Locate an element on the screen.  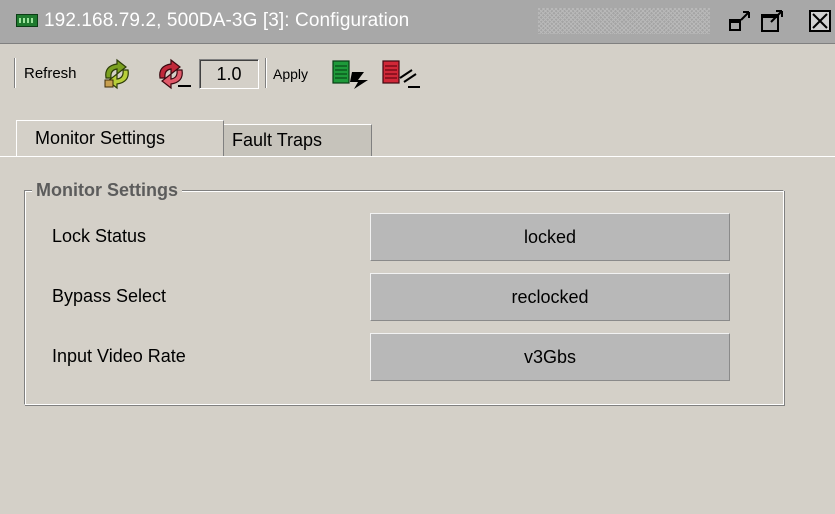
refresh-red-icon is located at coordinates (174, 74).